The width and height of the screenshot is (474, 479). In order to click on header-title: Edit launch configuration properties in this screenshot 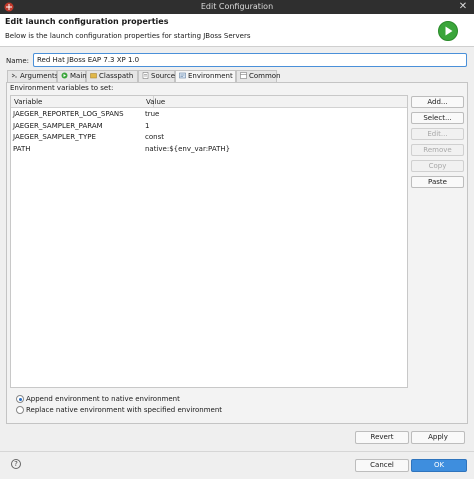, I will do `click(87, 21)`.